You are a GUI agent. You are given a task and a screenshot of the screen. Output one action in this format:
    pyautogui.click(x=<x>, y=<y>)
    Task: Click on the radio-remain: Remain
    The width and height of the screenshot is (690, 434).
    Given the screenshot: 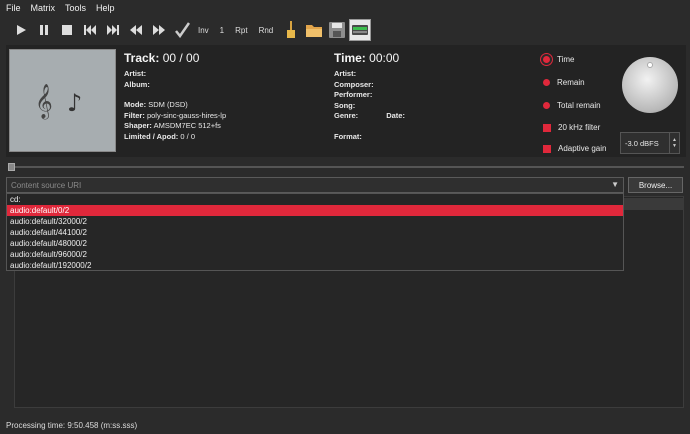 What is the action you would take?
    pyautogui.click(x=564, y=82)
    